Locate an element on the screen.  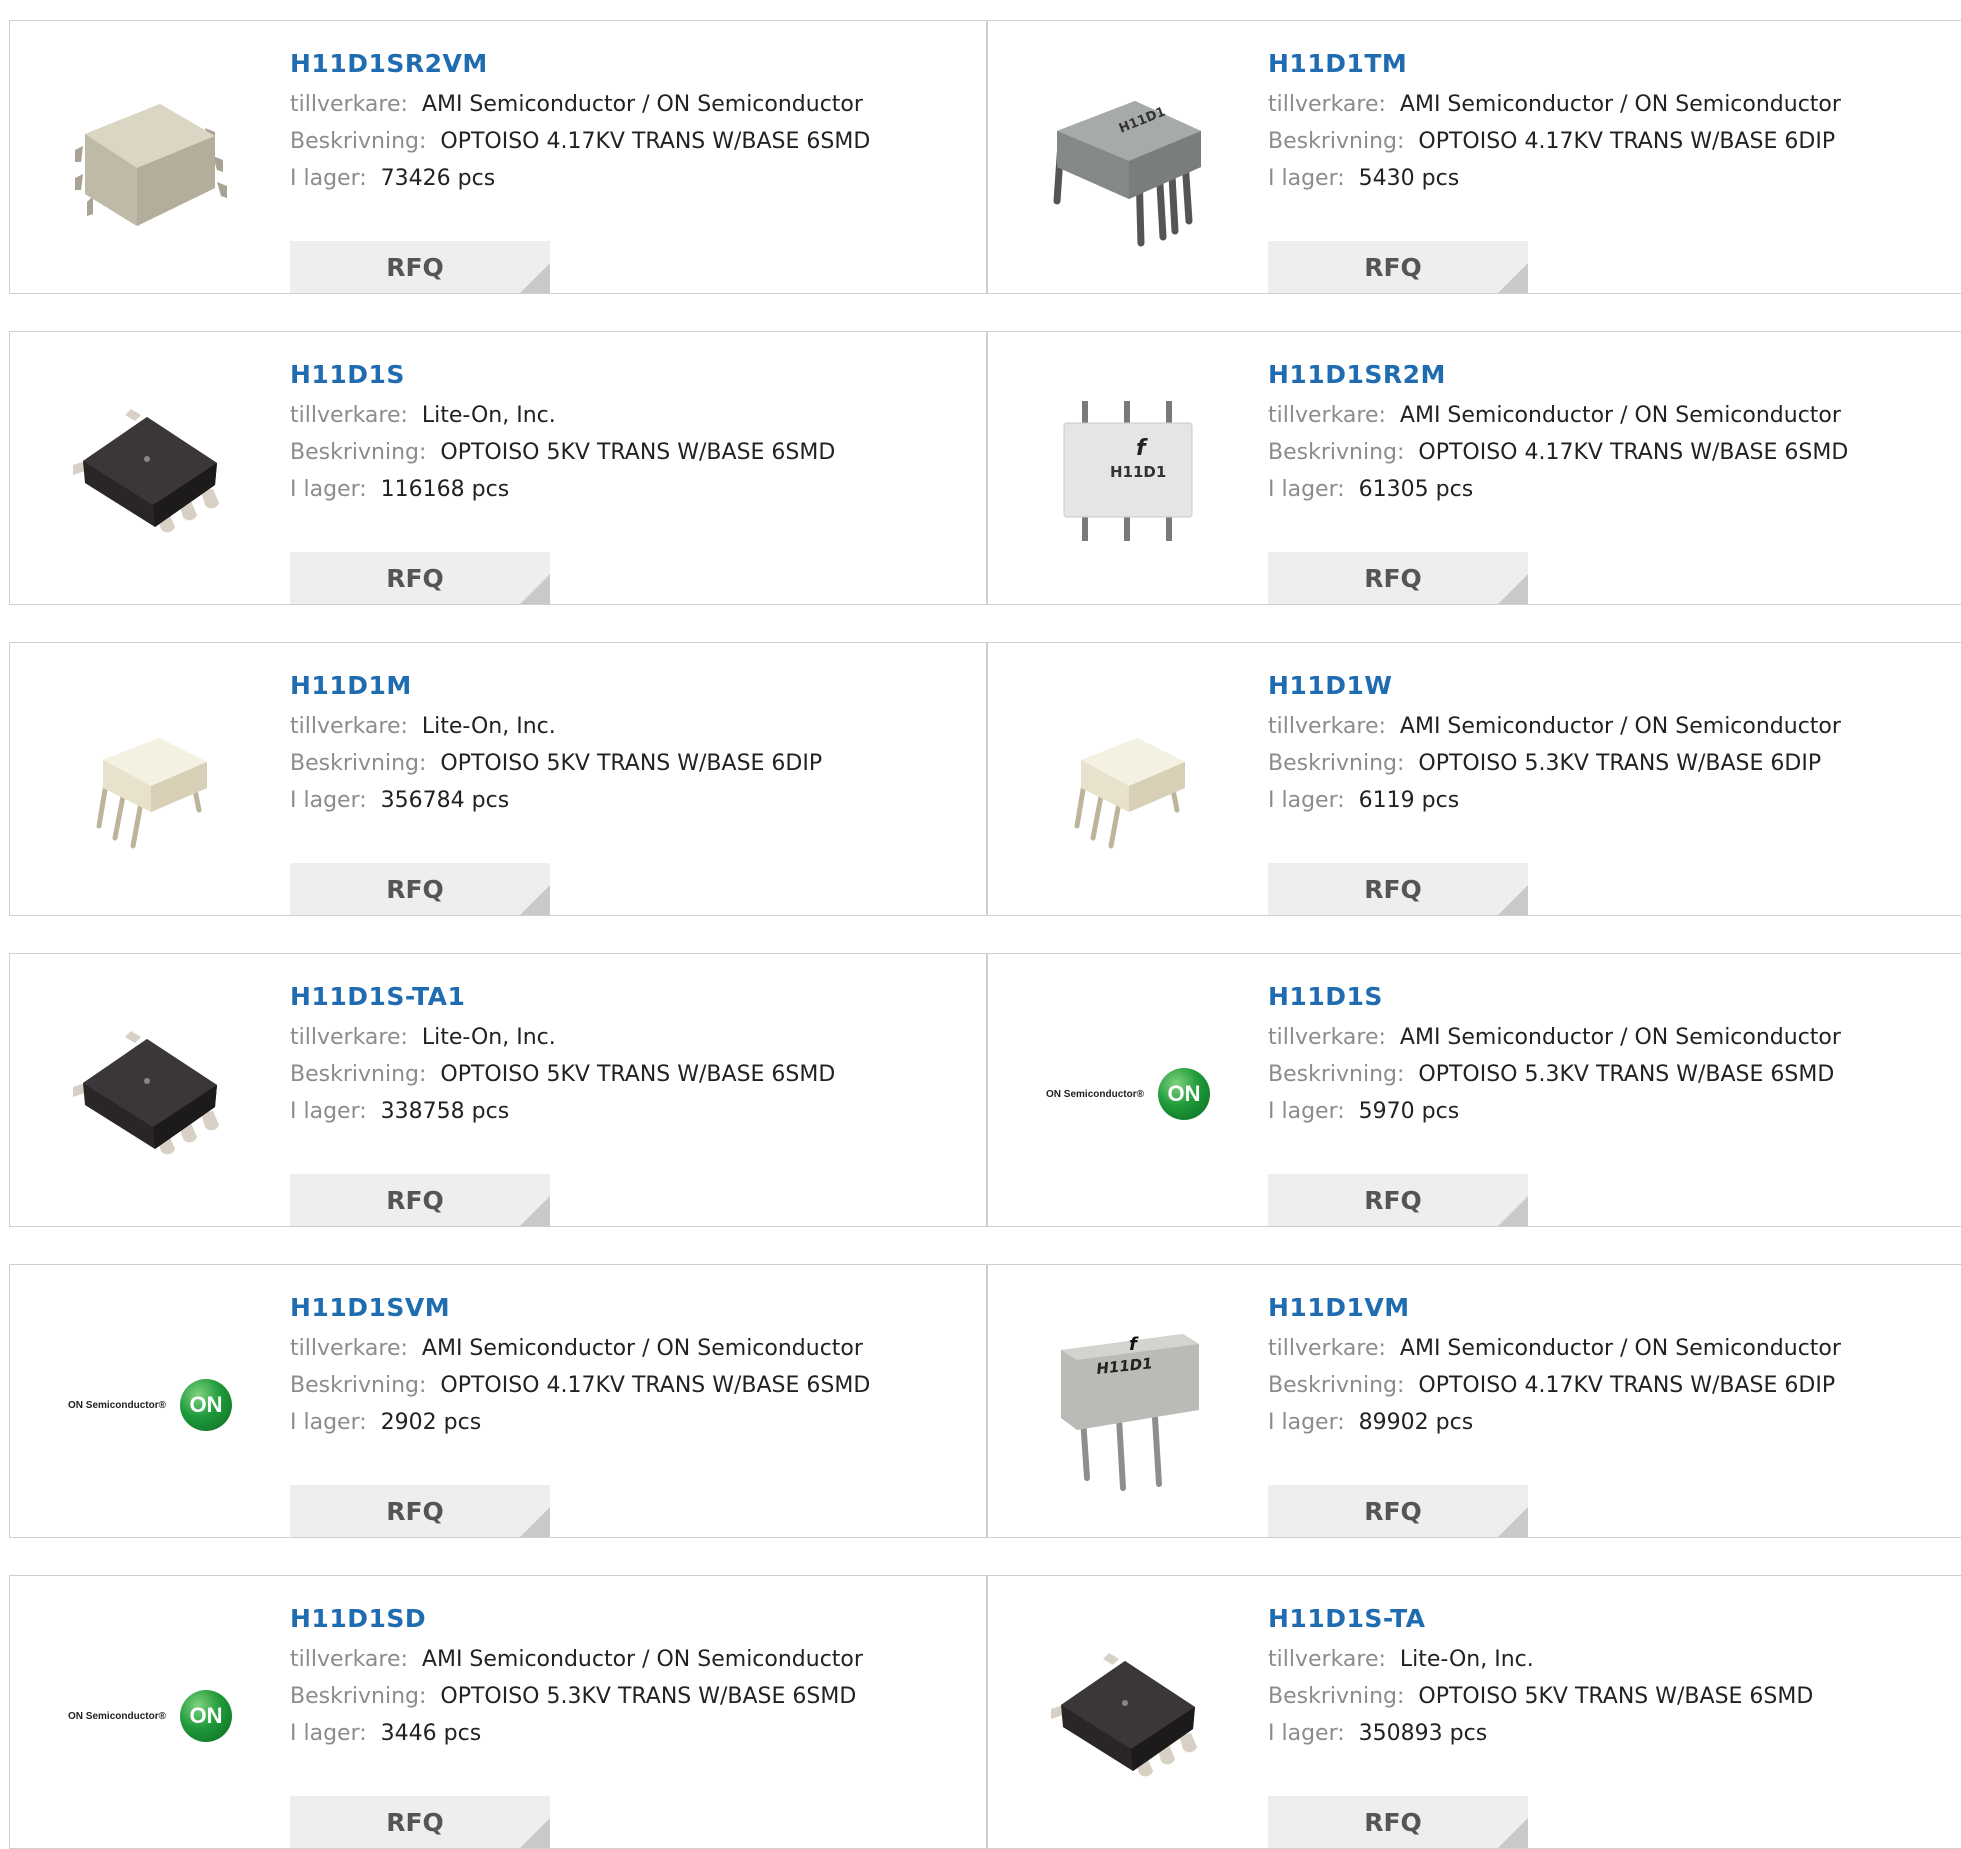
stock-row: I lager: 2902 pcs is located at coordinates (633, 1428).